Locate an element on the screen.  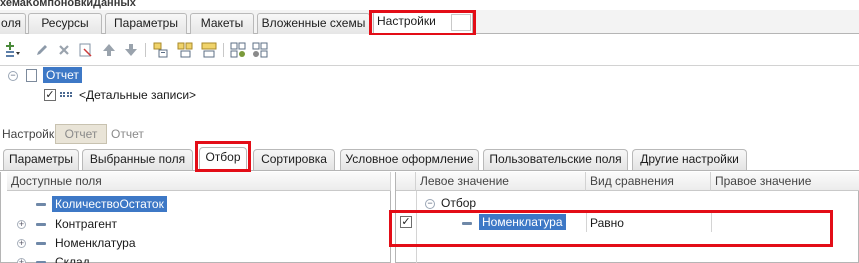
window-title: хемаКомпоновкиДанных is located at coordinates (68, 4).